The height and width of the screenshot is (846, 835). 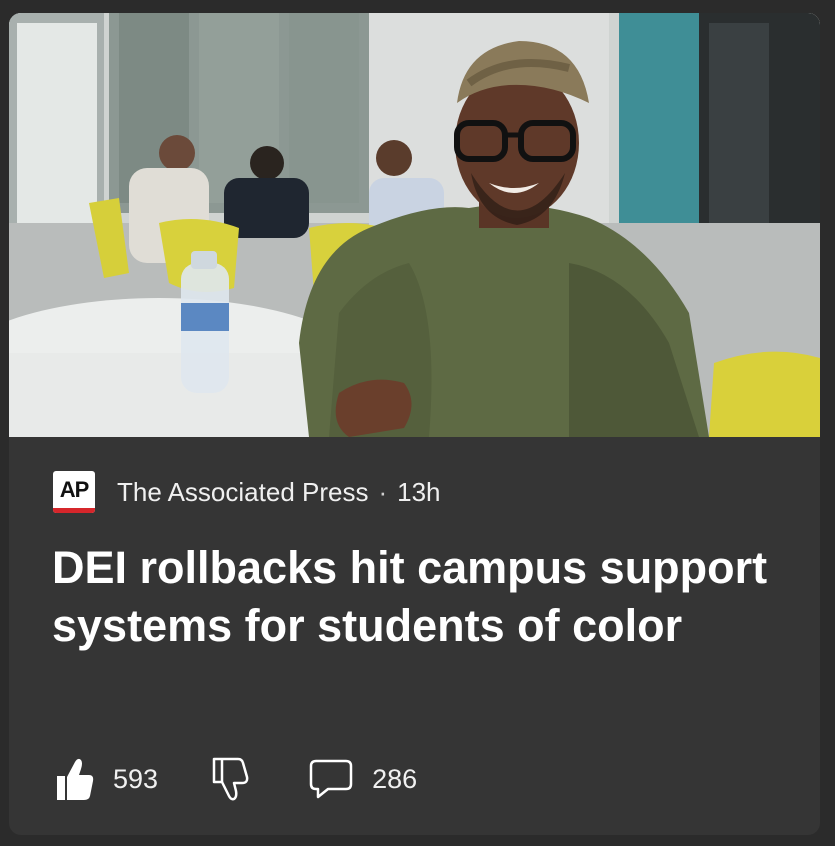 I want to click on source-logo-text: AP, so click(x=74, y=489).